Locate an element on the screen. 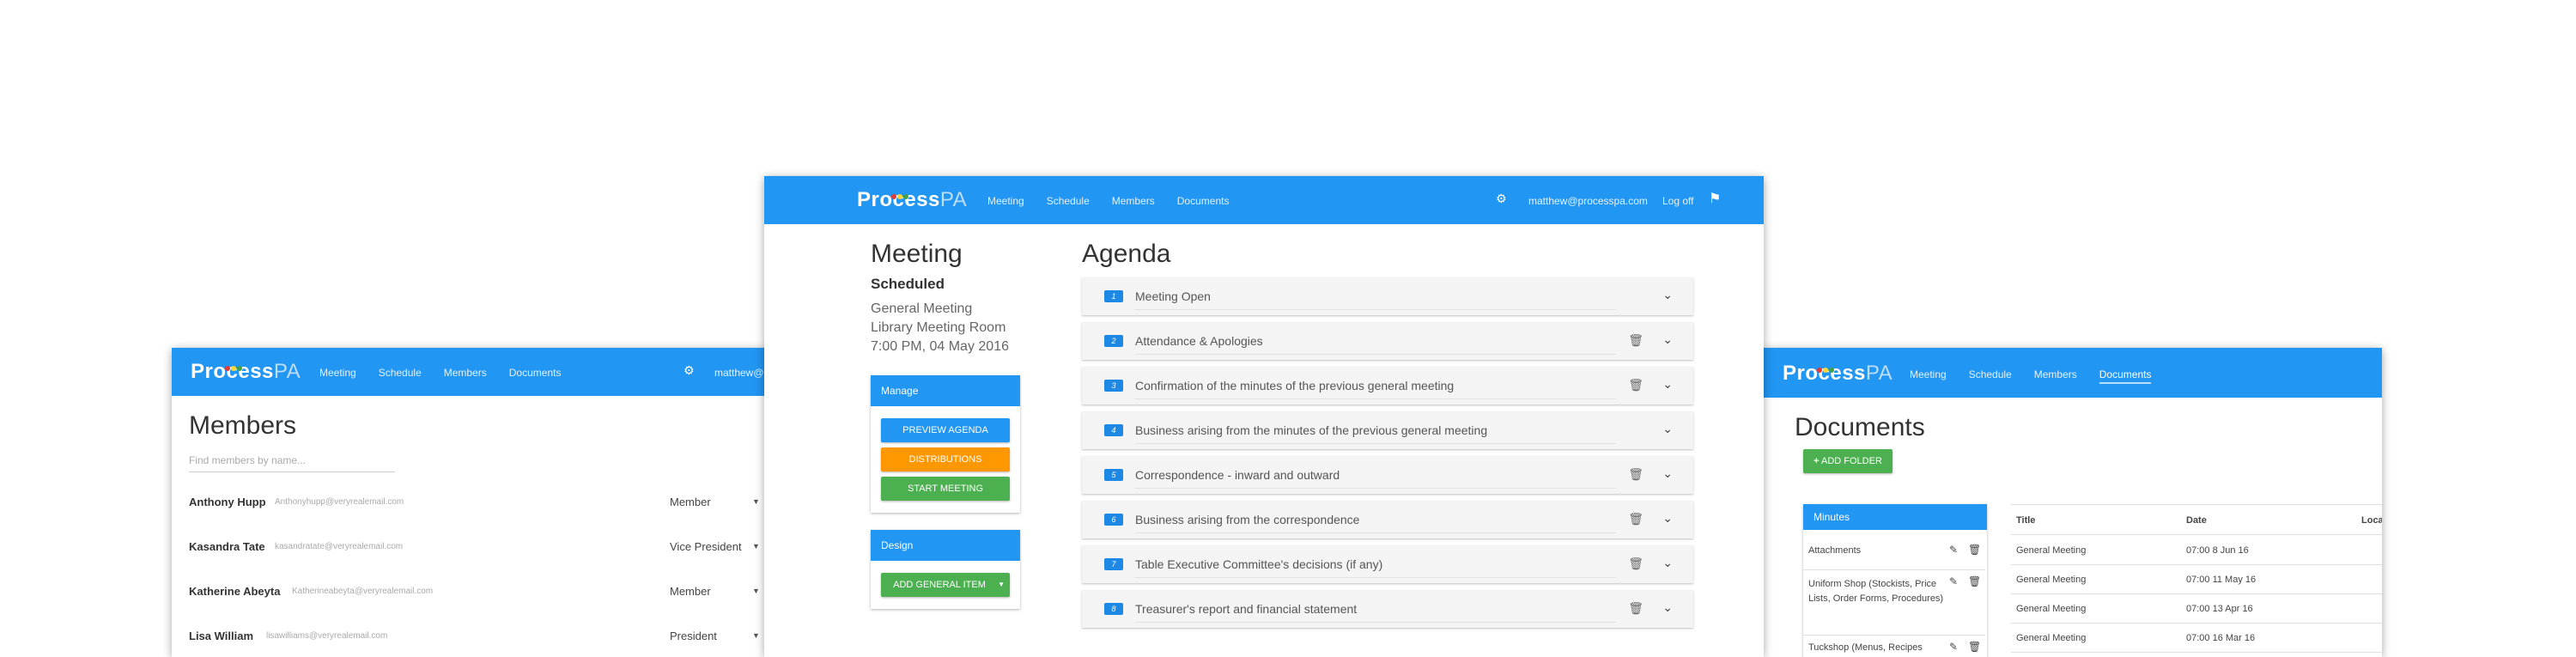 This screenshot has width=2576, height=657. table-row: General Meeting 07:00 11 May 16 is located at coordinates (2196, 579).